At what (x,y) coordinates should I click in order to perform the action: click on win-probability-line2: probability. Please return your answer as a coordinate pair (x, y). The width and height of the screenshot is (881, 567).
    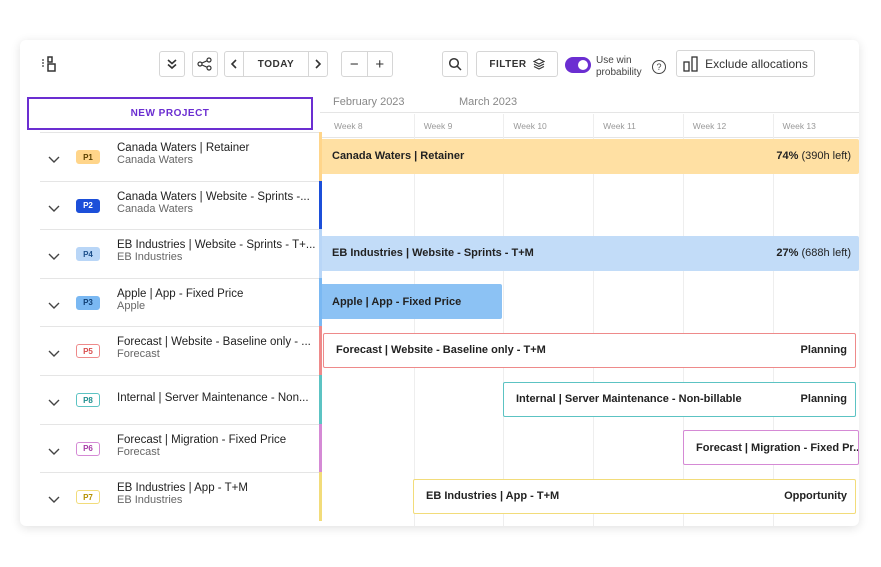
    Looking at the image, I should click on (619, 72).